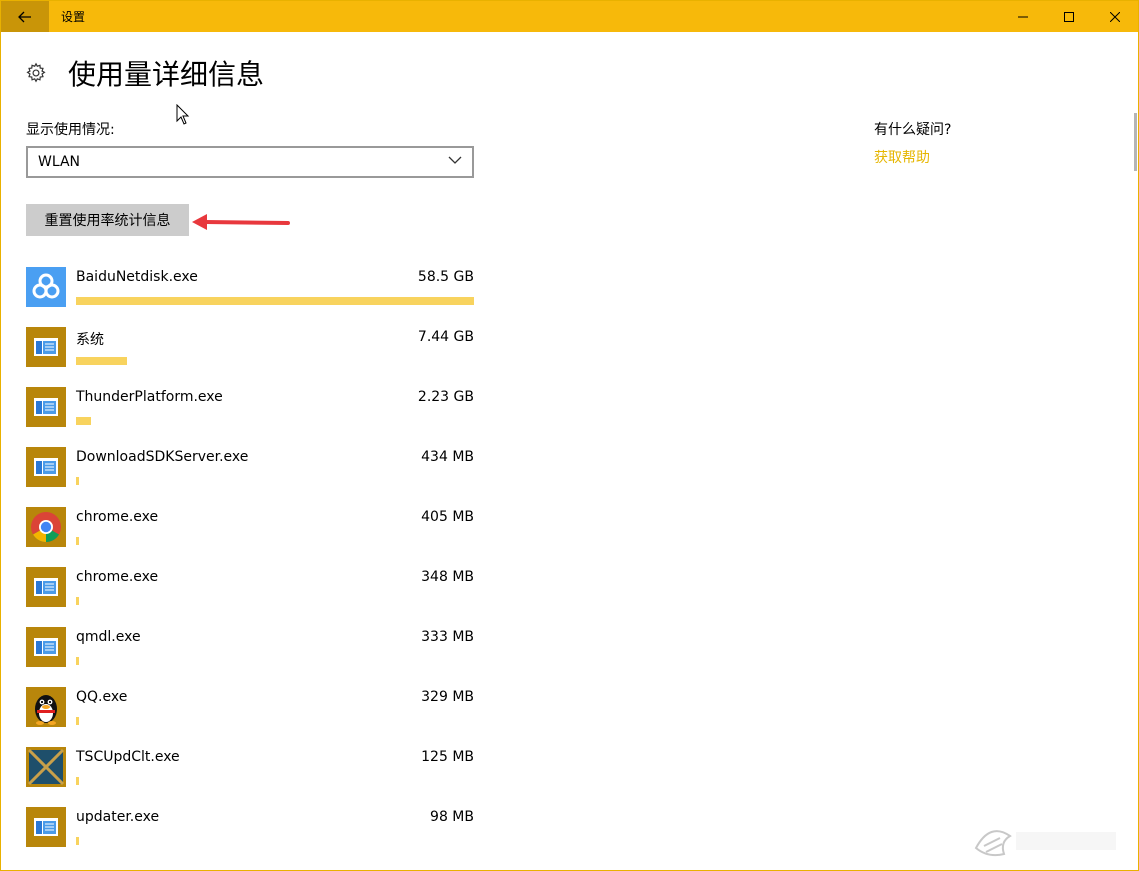 The height and width of the screenshot is (871, 1139). I want to click on mouse-cursor-icon, so click(183, 114).